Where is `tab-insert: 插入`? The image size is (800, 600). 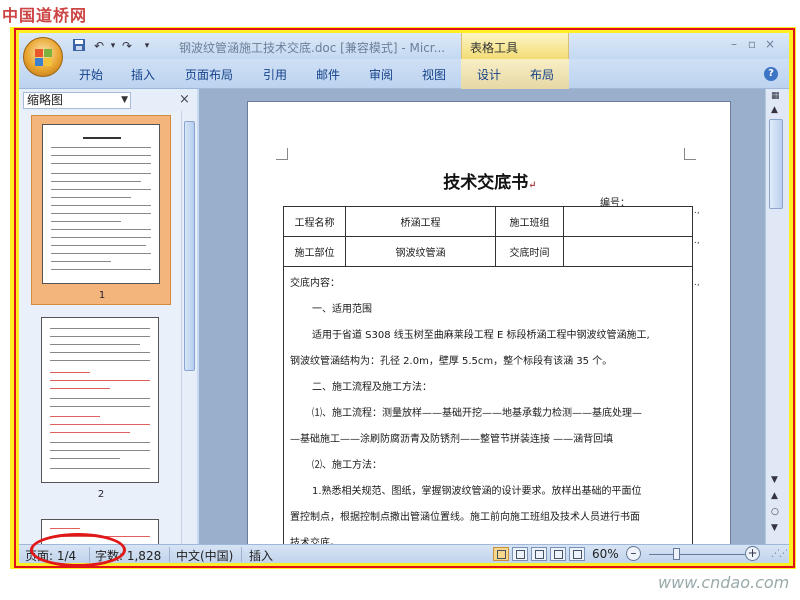 tab-insert: 插入 is located at coordinates (143, 74).